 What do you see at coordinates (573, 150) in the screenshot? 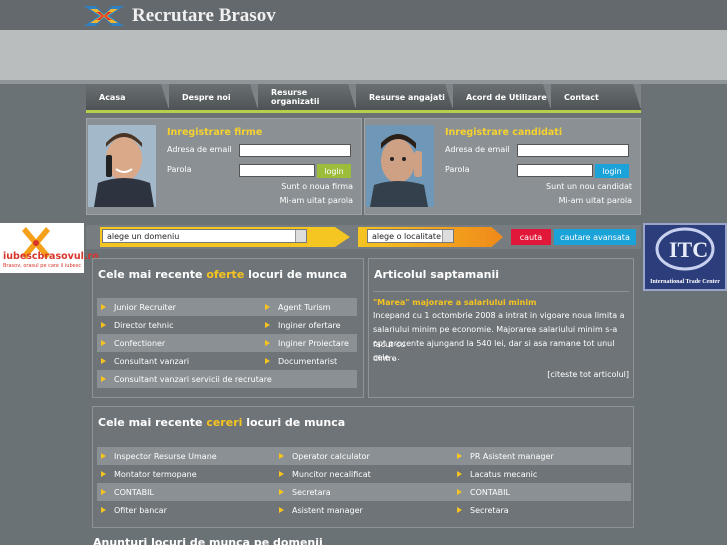
I see `candidati-email-input` at bounding box center [573, 150].